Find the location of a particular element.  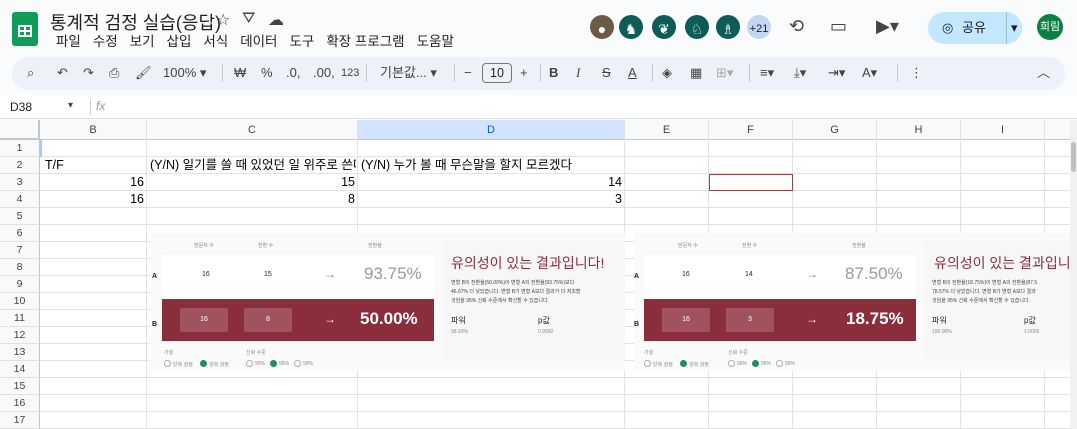

row-header: 7 is located at coordinates (20, 250).